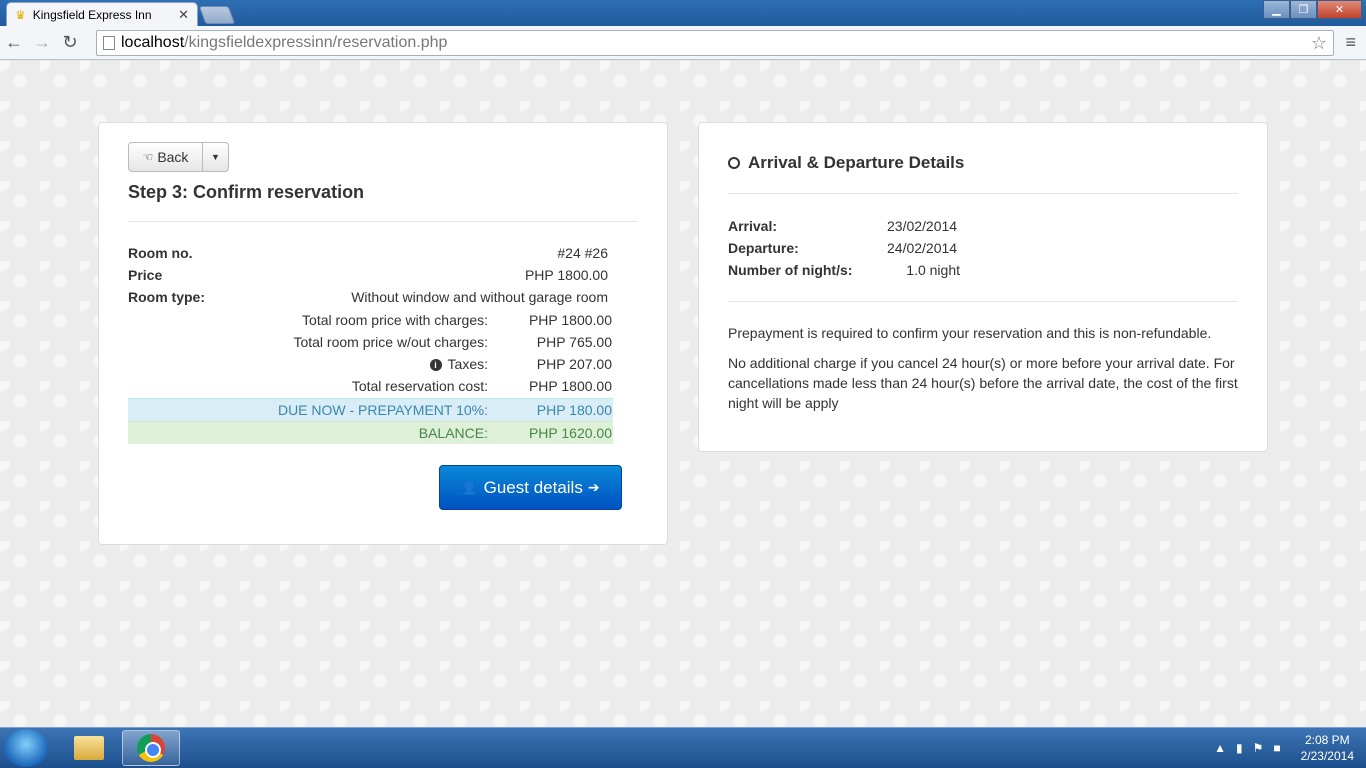 This screenshot has height=768, width=1366. I want to click on charge-value: PHP 1620.00, so click(570, 433).